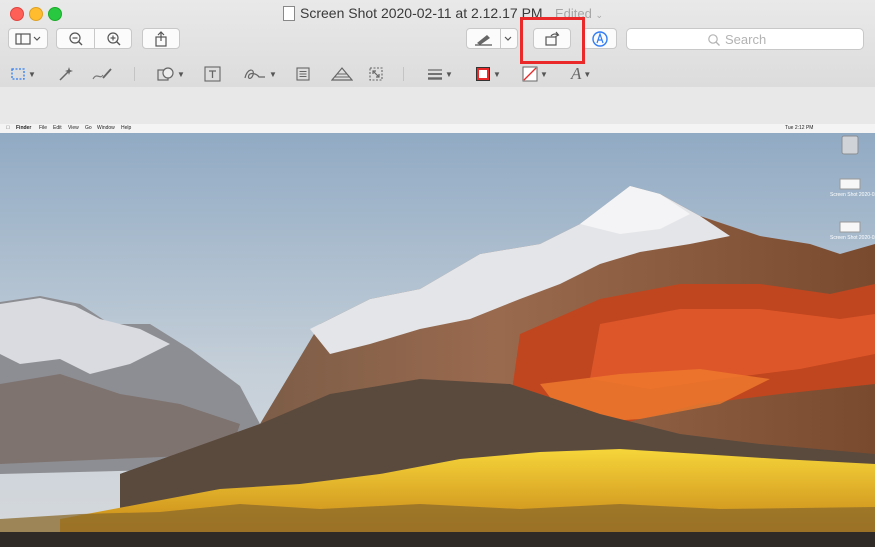 The height and width of the screenshot is (547, 875). I want to click on text-style-tool: A ▼, so click(581, 74).